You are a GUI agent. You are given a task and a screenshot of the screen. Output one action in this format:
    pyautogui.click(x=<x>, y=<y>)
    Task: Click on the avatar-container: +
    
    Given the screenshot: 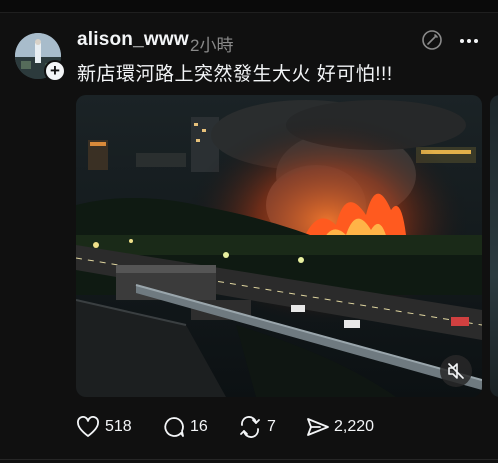 What is the action you would take?
    pyautogui.click(x=40, y=57)
    